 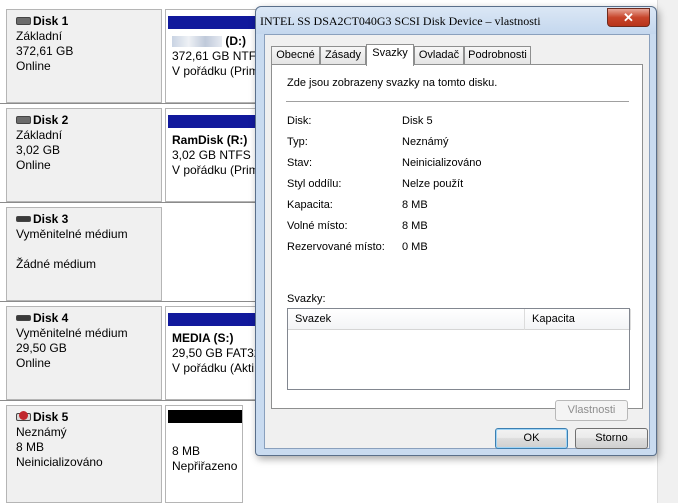 What do you see at coordinates (531, 438) in the screenshot?
I see `ok-button: OK` at bounding box center [531, 438].